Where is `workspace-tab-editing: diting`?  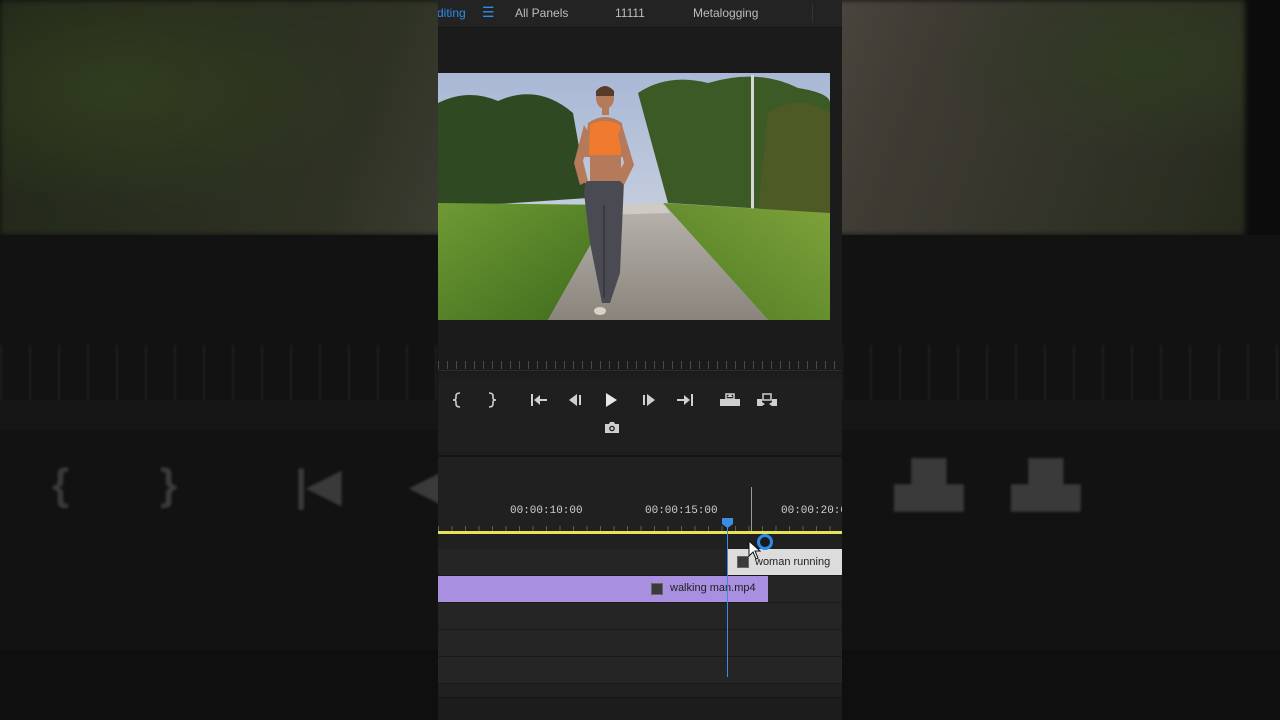
workspace-tab-editing: diting is located at coordinates (452, 13).